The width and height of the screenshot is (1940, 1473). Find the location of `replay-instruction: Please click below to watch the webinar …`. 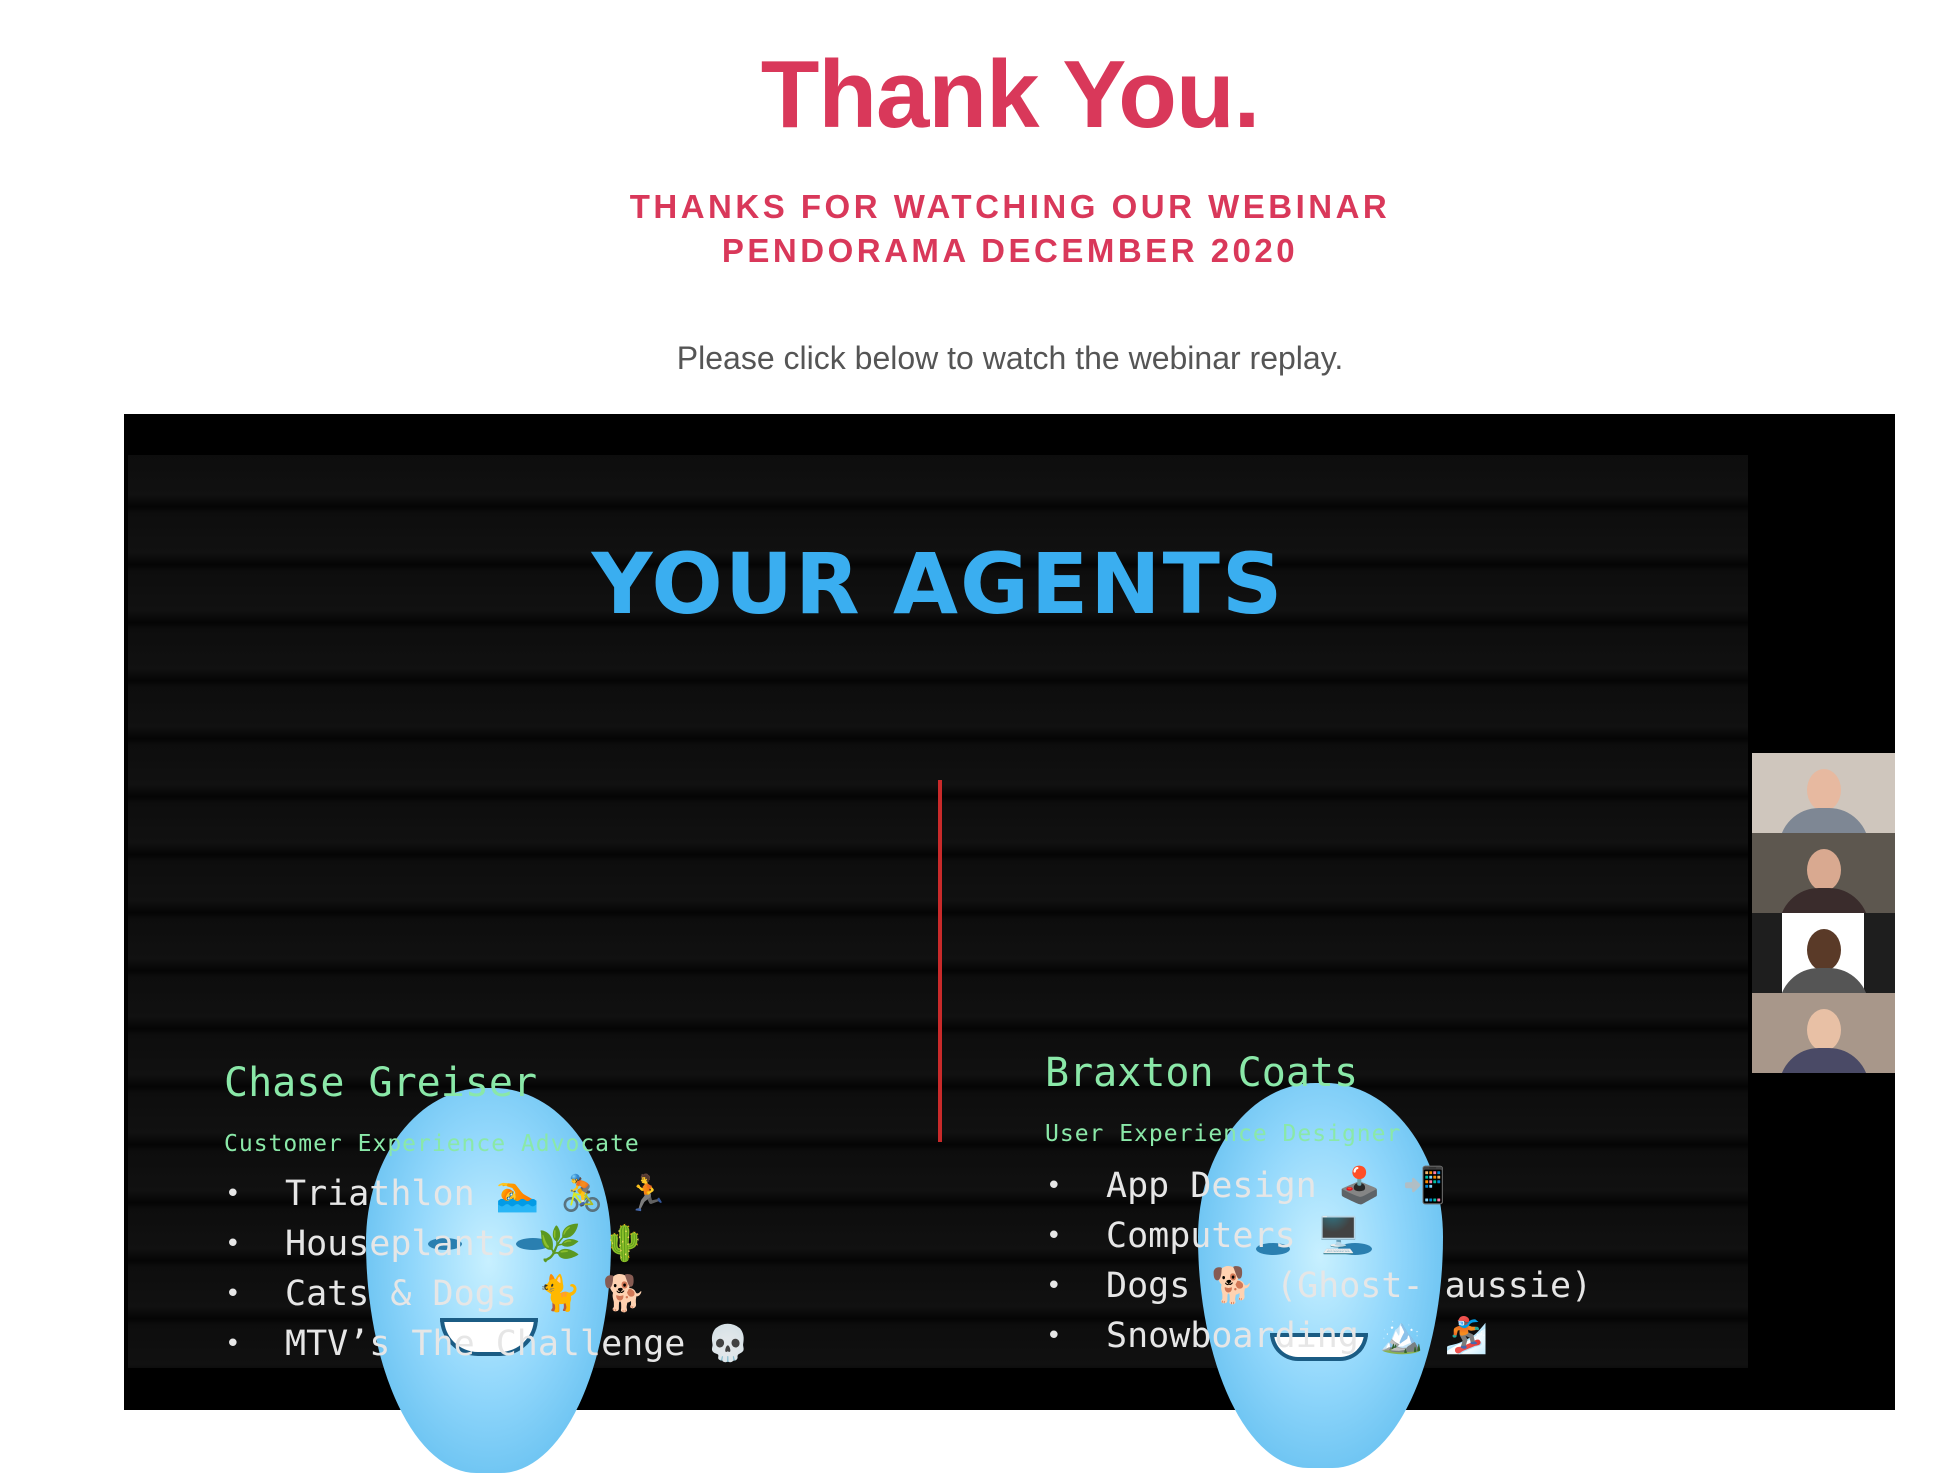

replay-instruction: Please click below to watch the webinar … is located at coordinates (1010, 358).